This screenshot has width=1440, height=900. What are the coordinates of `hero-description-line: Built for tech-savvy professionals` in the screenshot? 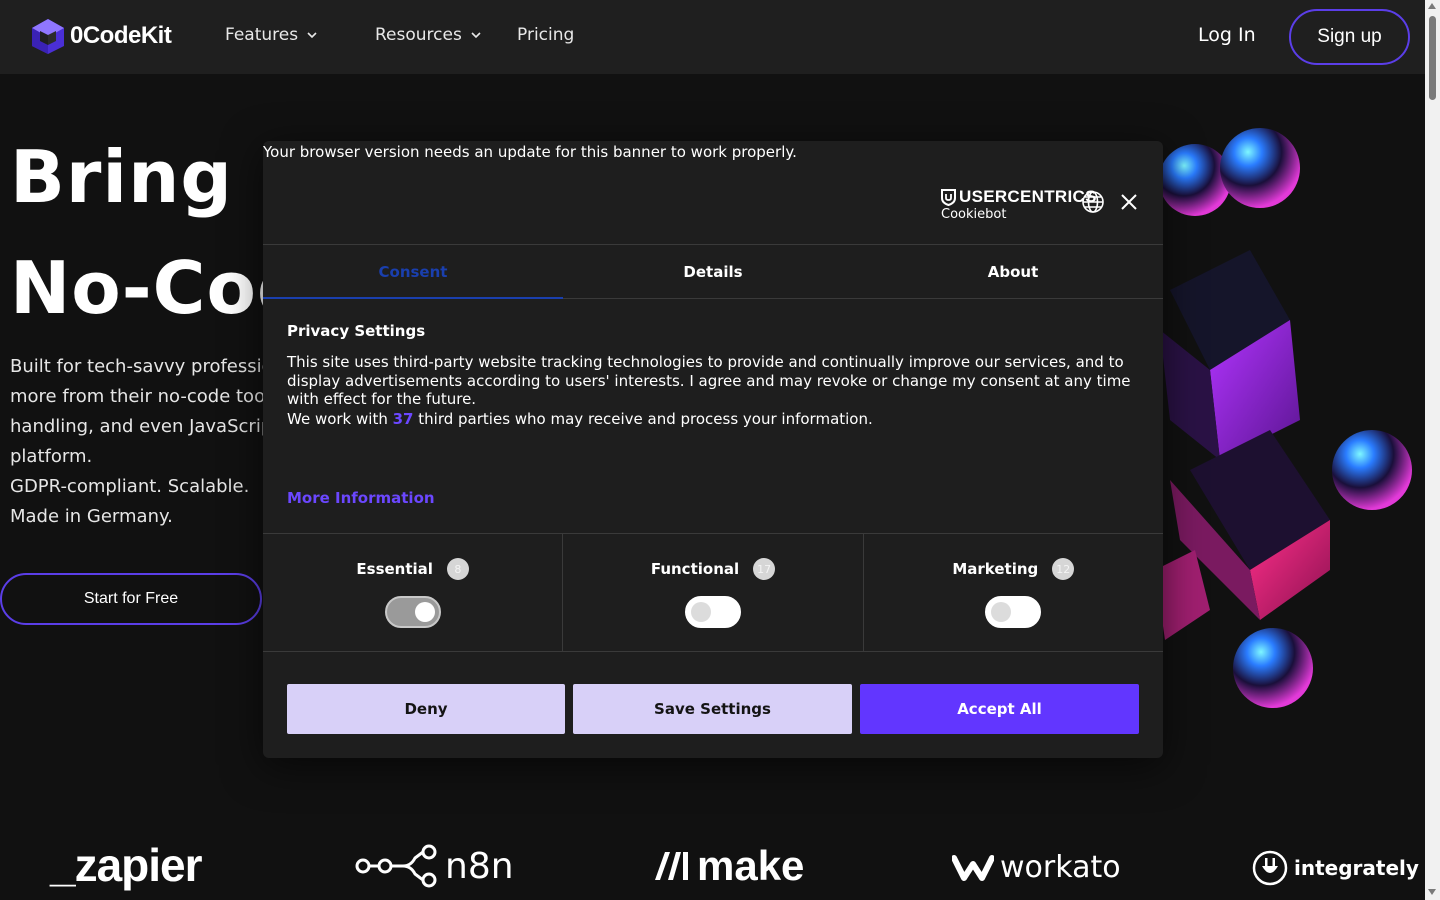 It's located at (140, 366).